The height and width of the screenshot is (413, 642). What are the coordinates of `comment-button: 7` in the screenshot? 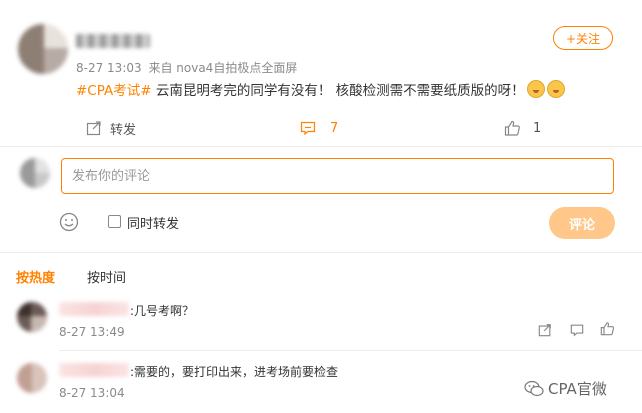 It's located at (319, 128).